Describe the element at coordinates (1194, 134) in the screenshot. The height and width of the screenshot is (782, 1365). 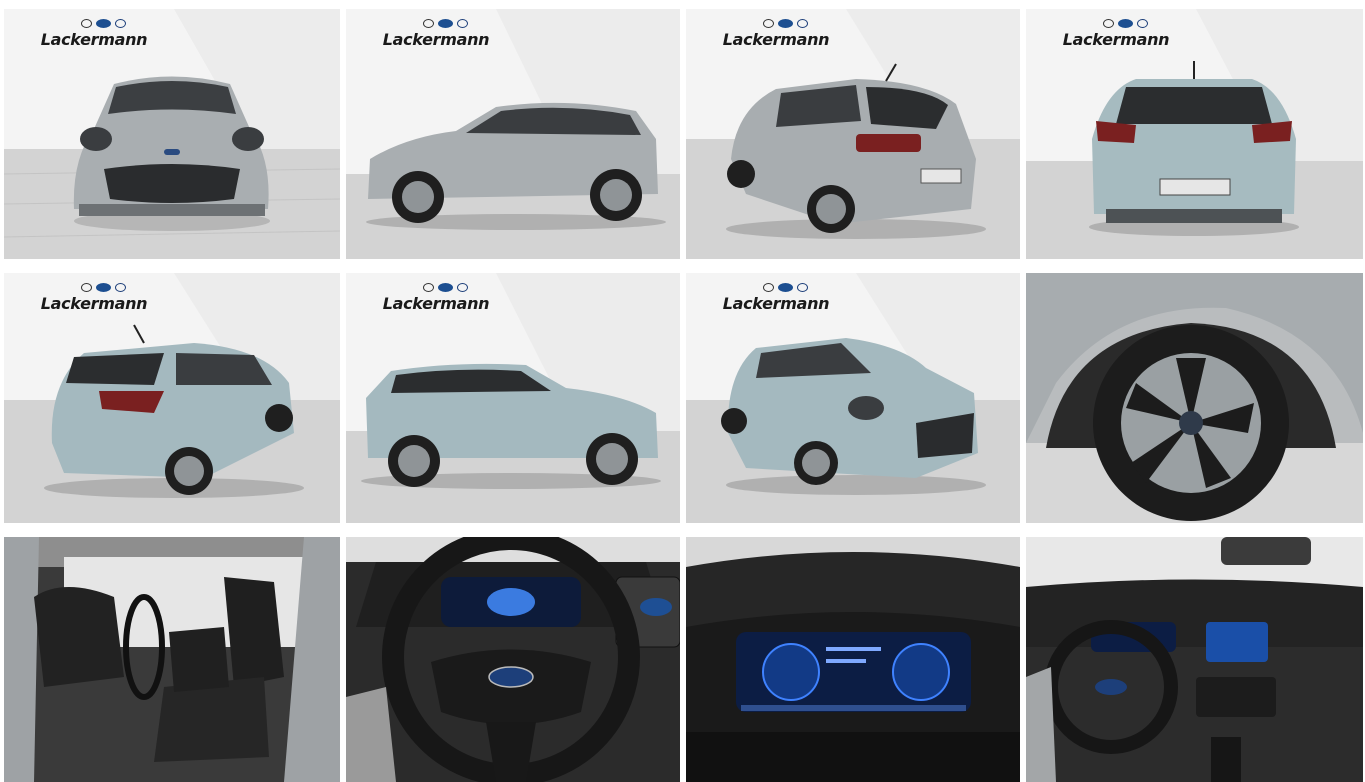
I see `photo-rear-view: Lackermann` at that location.